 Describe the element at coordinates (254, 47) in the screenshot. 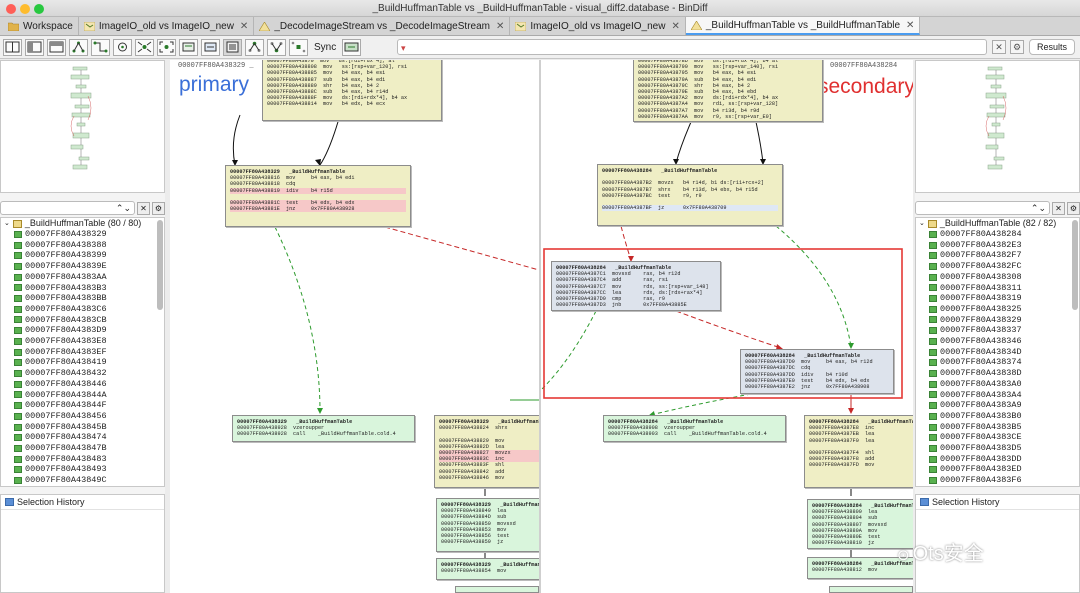

I see `select-ancestors-icon` at that location.